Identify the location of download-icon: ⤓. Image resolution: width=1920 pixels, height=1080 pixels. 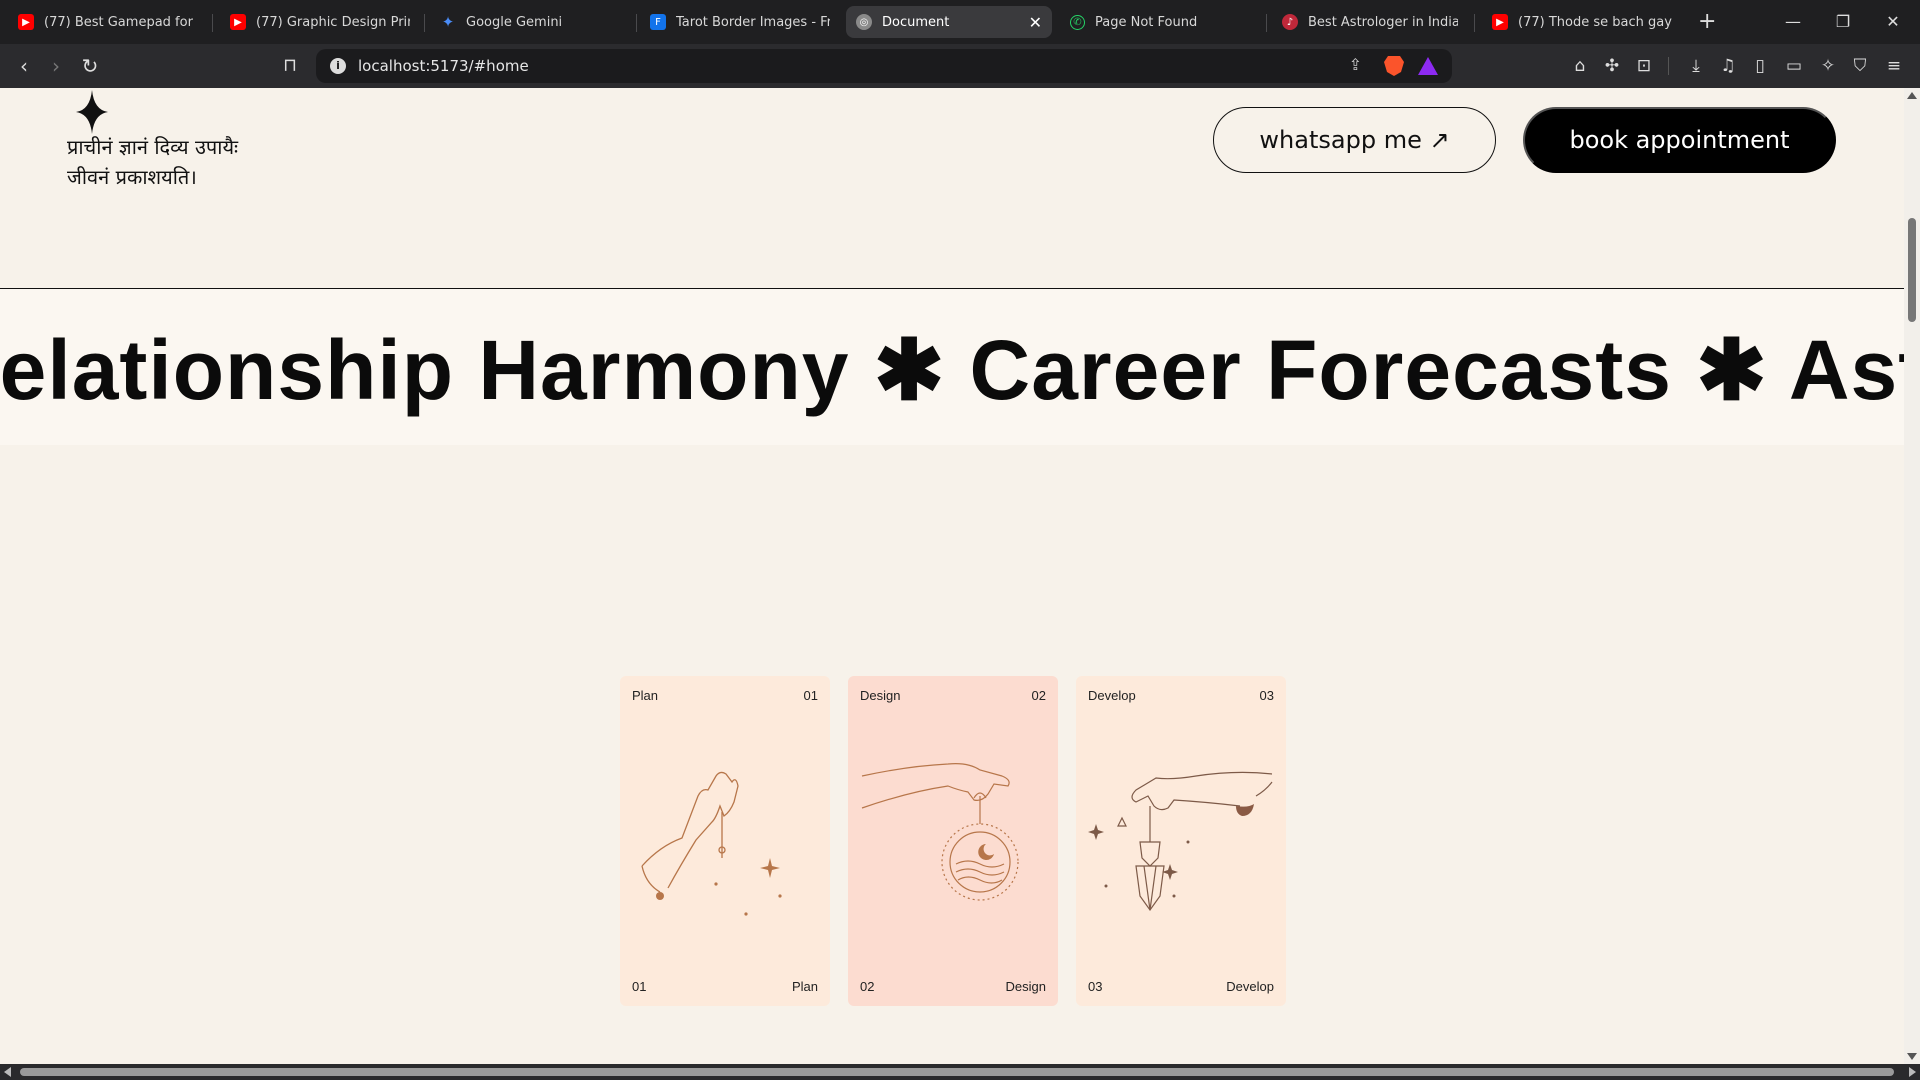
(1696, 66).